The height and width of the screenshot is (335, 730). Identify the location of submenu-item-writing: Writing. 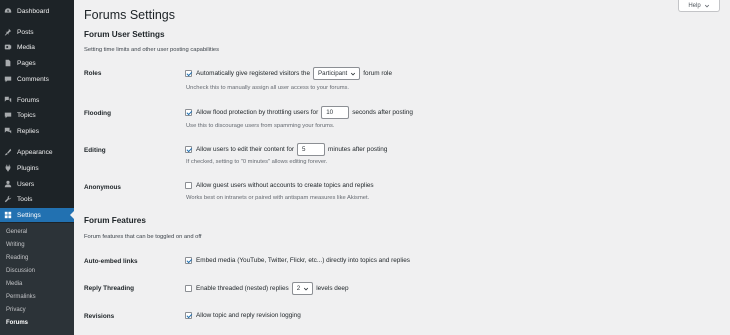
(15, 245).